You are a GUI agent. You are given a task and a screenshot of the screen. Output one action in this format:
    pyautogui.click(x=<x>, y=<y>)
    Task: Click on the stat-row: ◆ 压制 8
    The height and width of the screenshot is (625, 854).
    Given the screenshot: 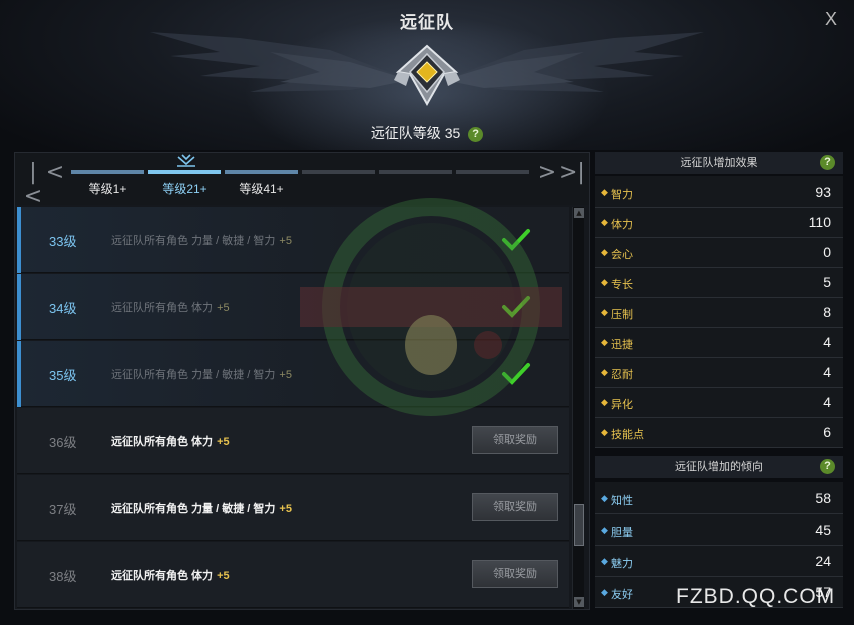 What is the action you would take?
    pyautogui.click(x=719, y=313)
    